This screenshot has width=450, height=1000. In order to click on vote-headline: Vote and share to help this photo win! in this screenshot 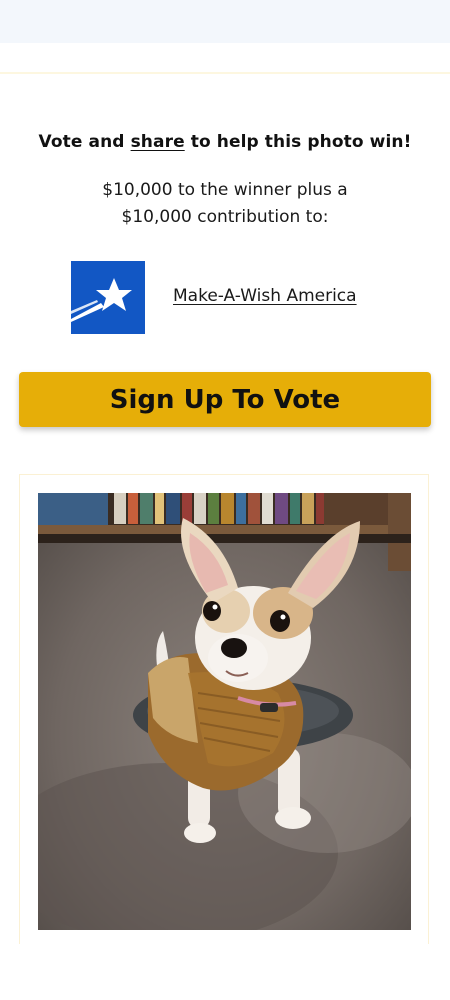, I will do `click(225, 142)`.